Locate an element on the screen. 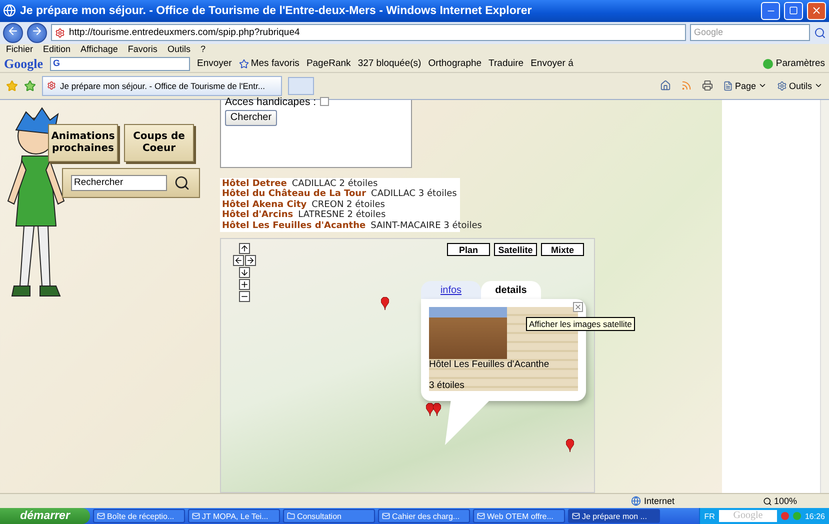 This screenshot has width=829, height=524. address-field: http://tourisme.entredeuxmers.com/spip.php?rubrique4 is located at coordinates (368, 33).